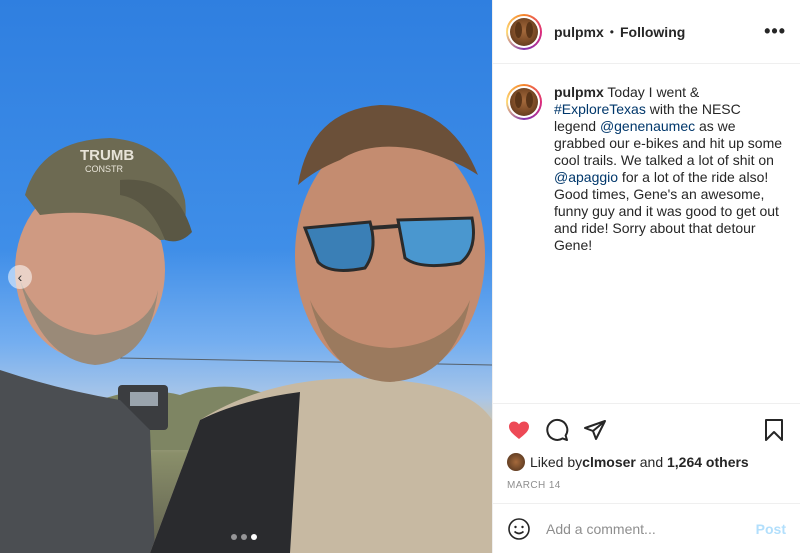  I want to click on comment-bar: Post, so click(646, 528).